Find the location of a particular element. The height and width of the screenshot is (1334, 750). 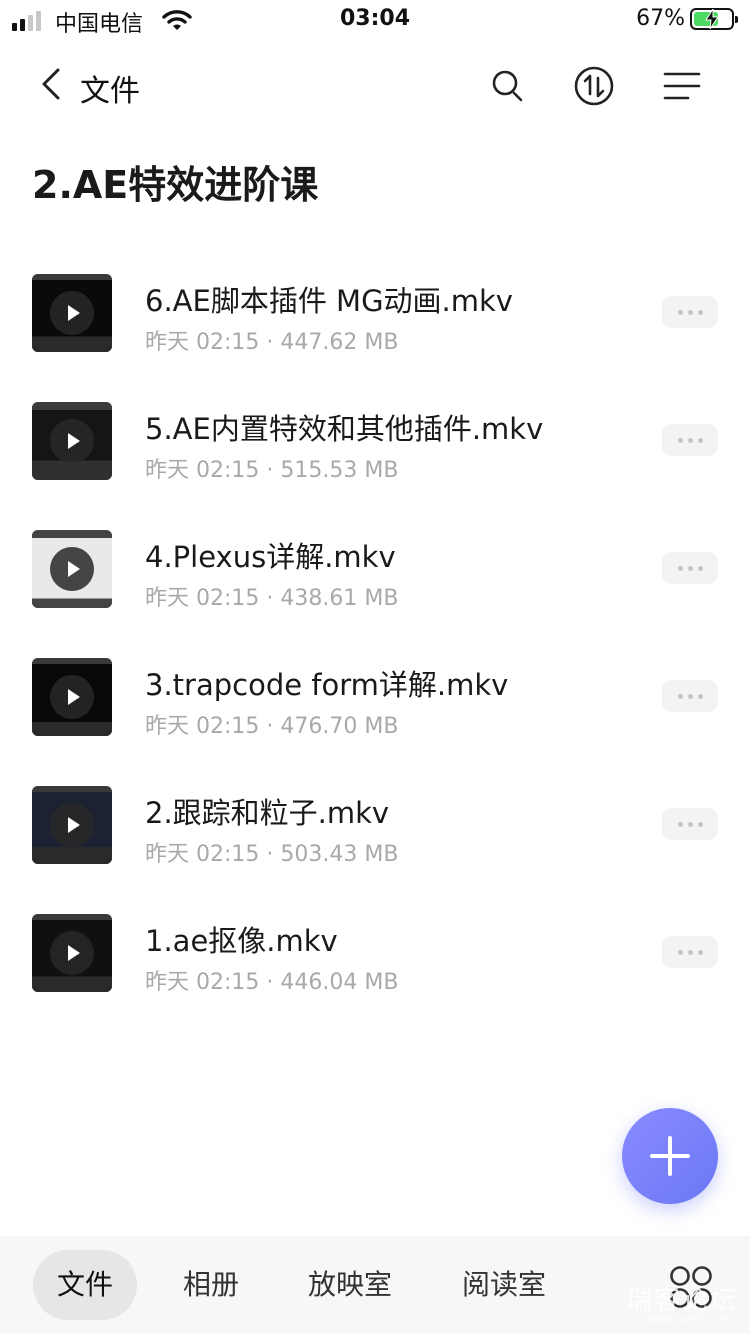

file-meta: 昨天 02:15 · 446.04 MB is located at coordinates (272, 982).